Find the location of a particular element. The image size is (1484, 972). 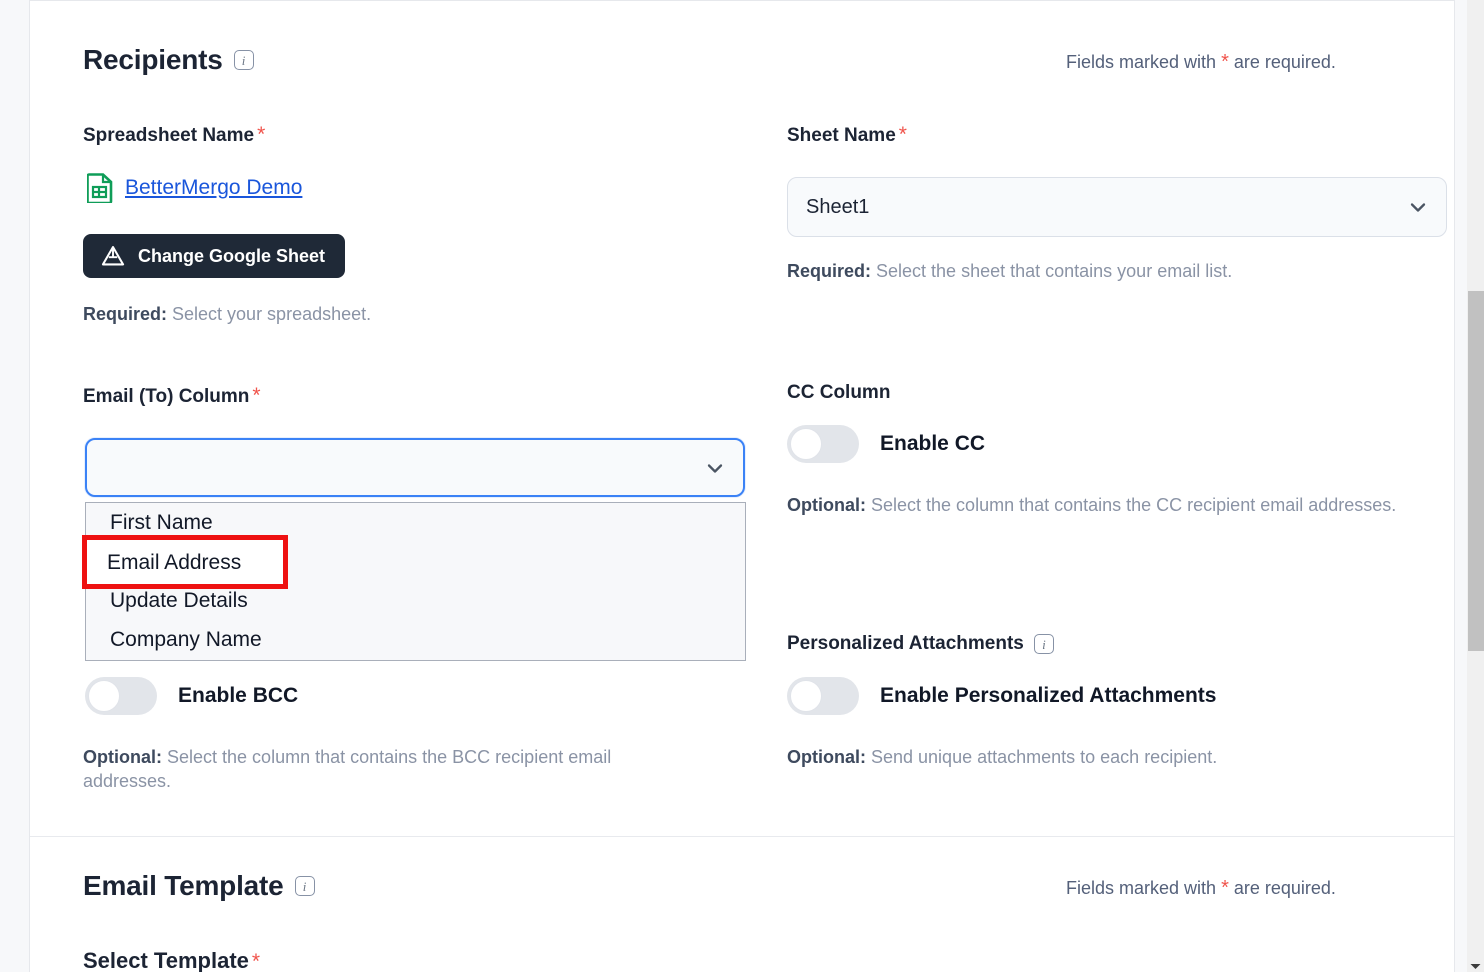

enable-cc-toggle is located at coordinates (823, 444).